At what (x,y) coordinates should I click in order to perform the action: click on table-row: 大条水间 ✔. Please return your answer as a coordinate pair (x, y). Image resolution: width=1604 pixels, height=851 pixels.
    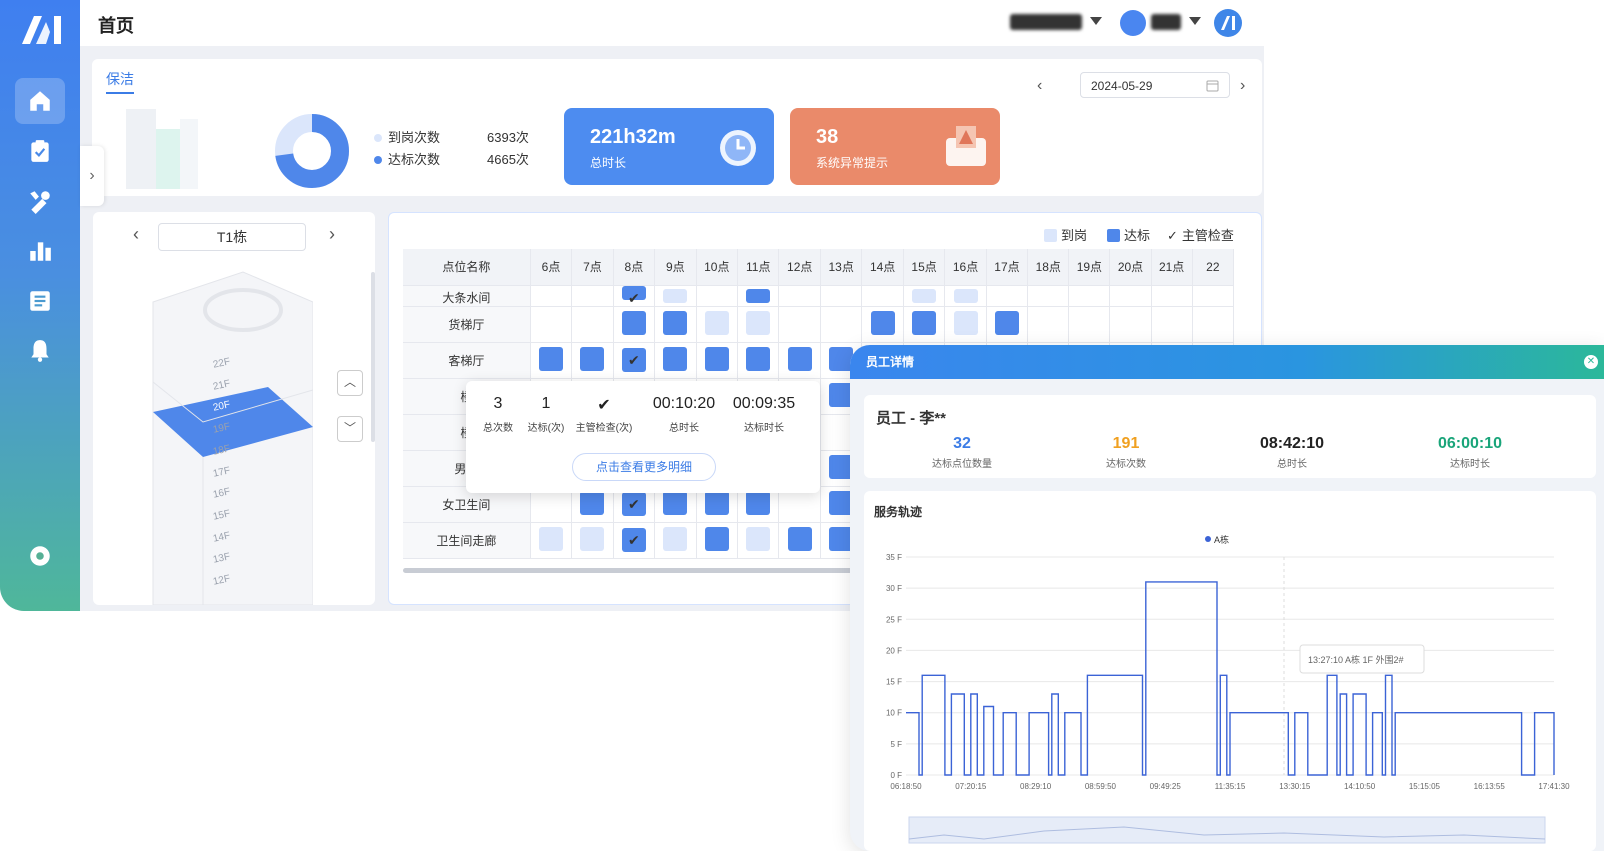
    Looking at the image, I should click on (818, 296).